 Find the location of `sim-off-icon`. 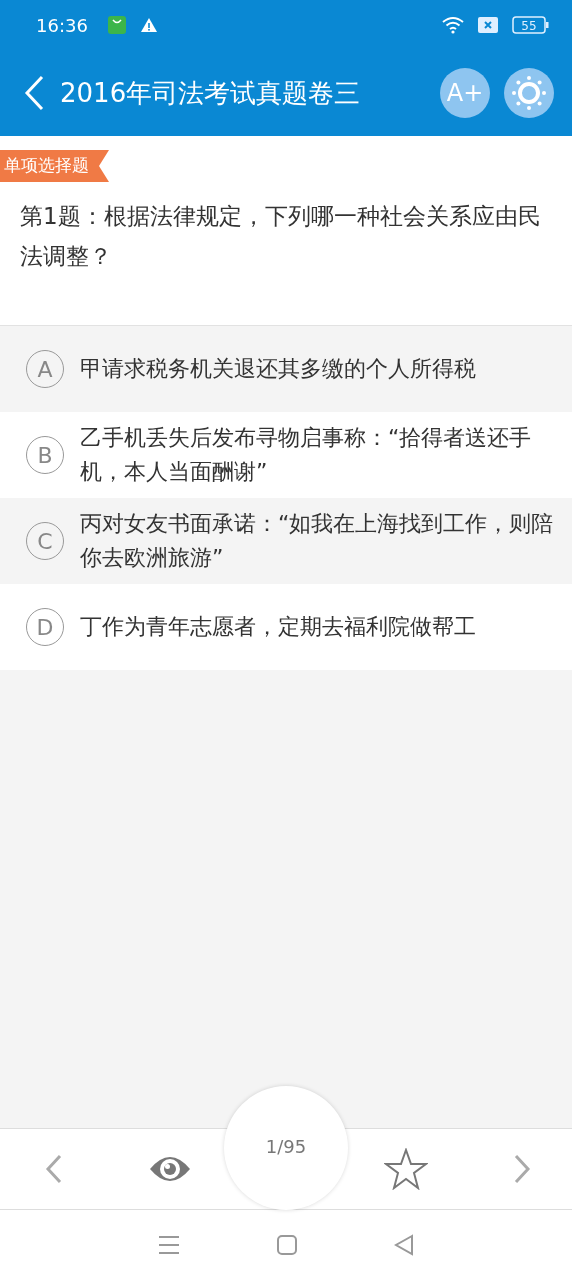

sim-off-icon is located at coordinates (488, 25).